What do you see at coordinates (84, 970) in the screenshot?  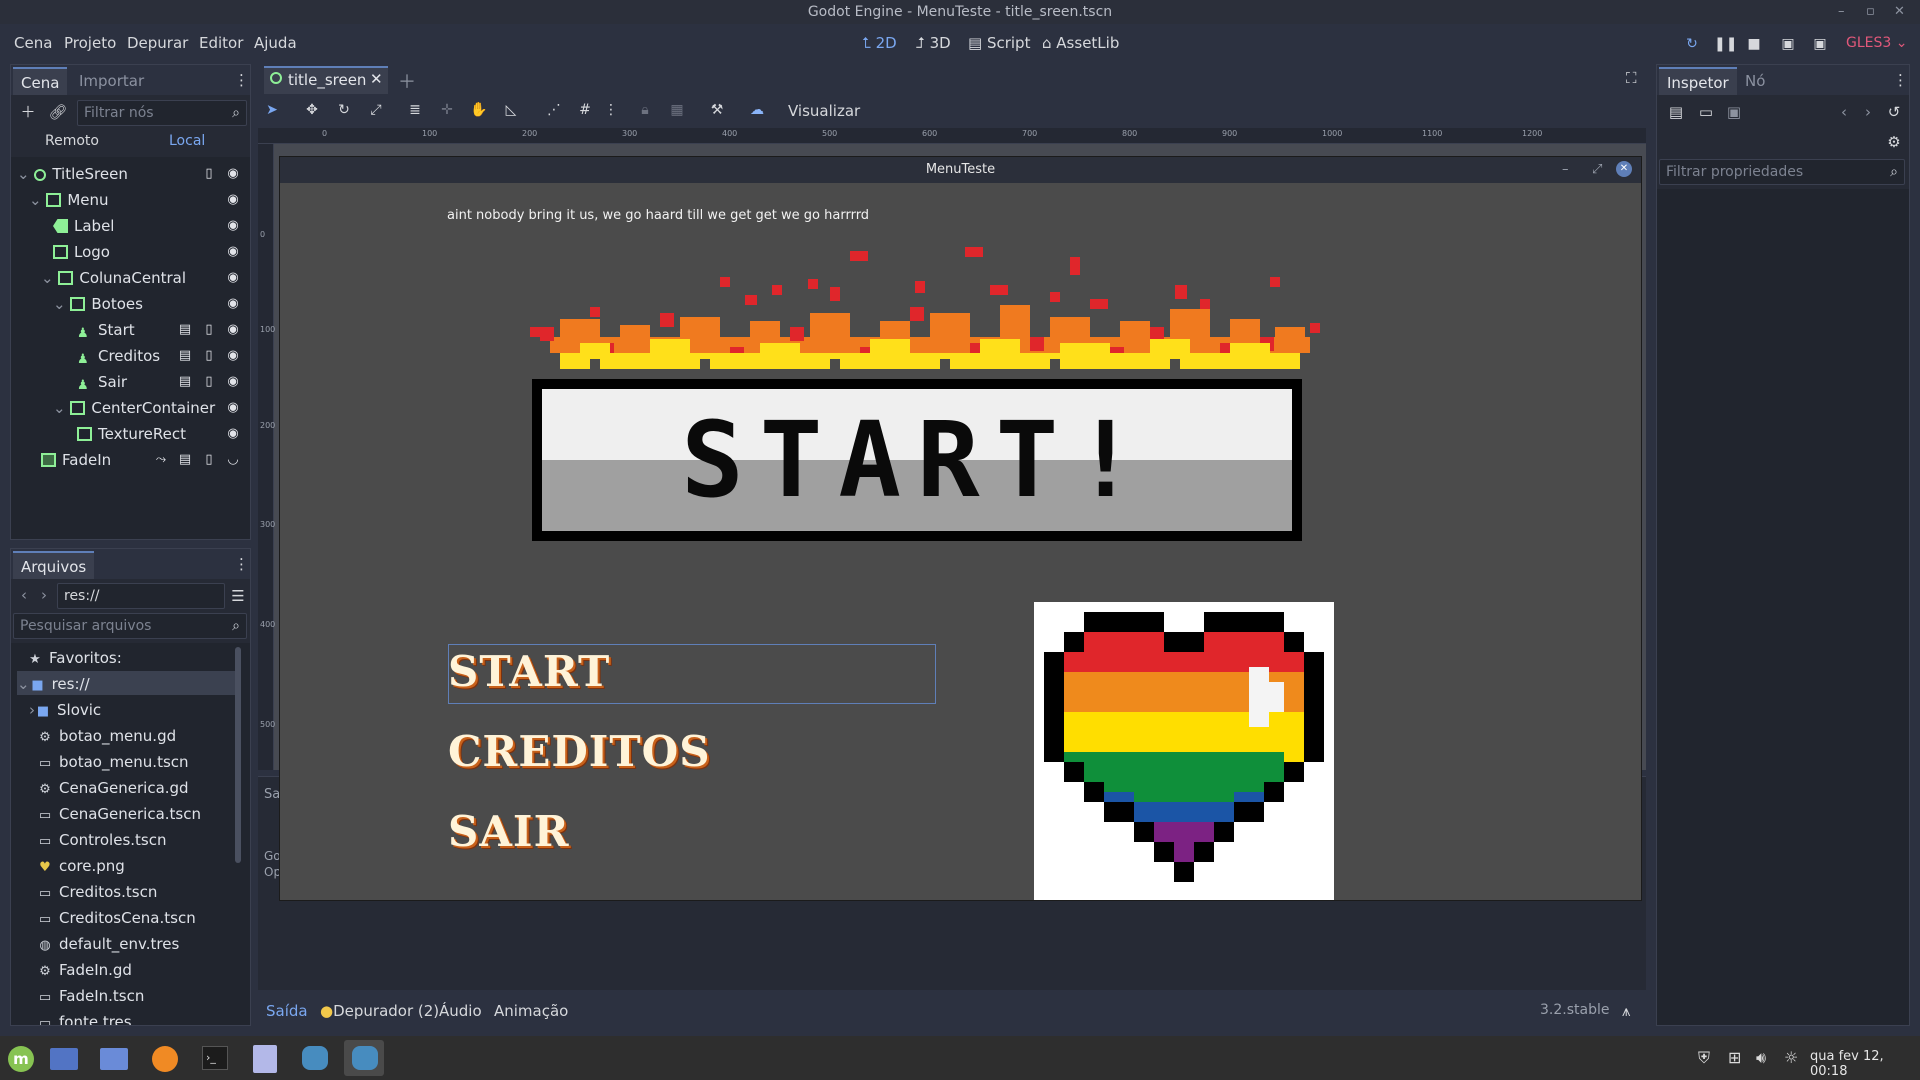 I see `file-row: ⚙ FadeIn.gd` at bounding box center [84, 970].